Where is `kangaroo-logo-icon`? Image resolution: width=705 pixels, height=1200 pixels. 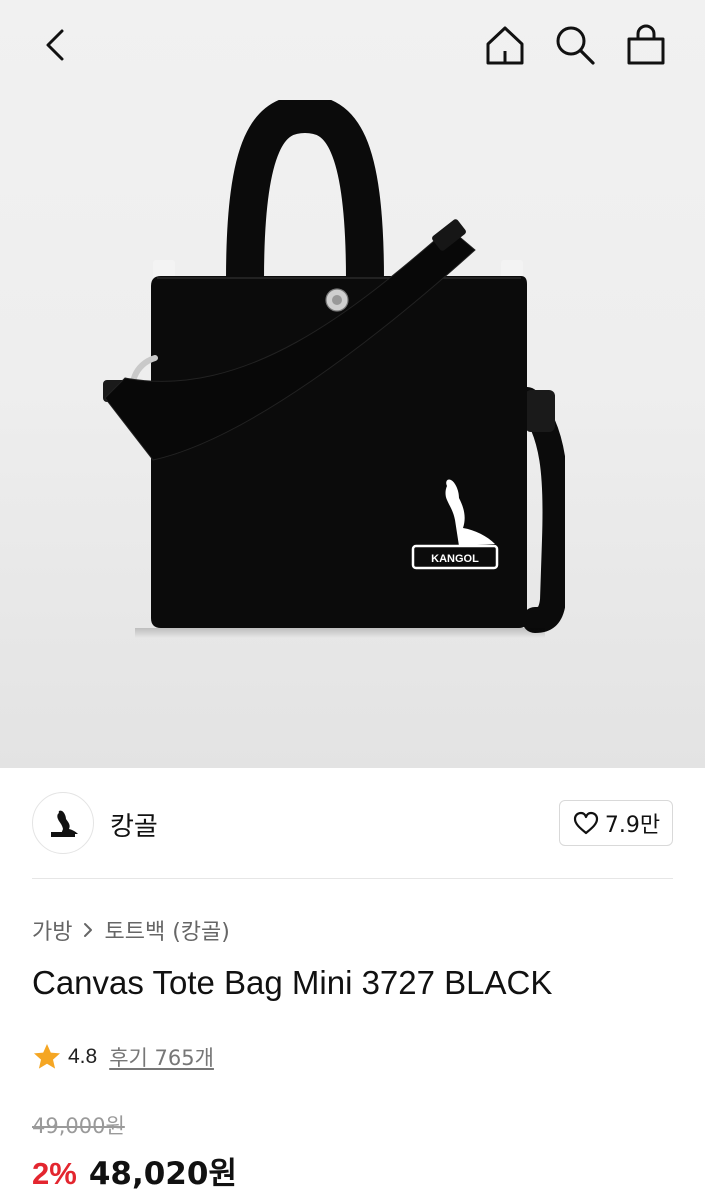 kangaroo-logo-icon is located at coordinates (64, 823).